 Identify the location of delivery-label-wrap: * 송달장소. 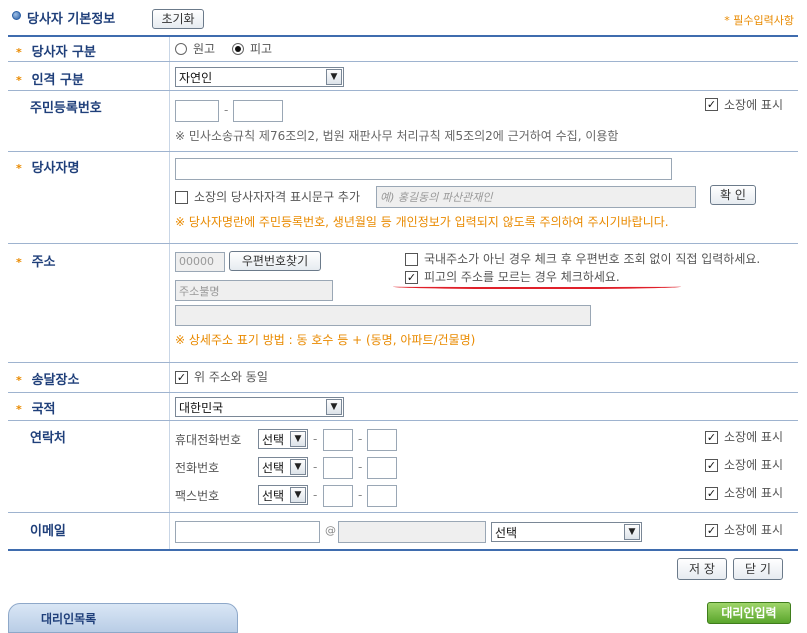
(47, 378).